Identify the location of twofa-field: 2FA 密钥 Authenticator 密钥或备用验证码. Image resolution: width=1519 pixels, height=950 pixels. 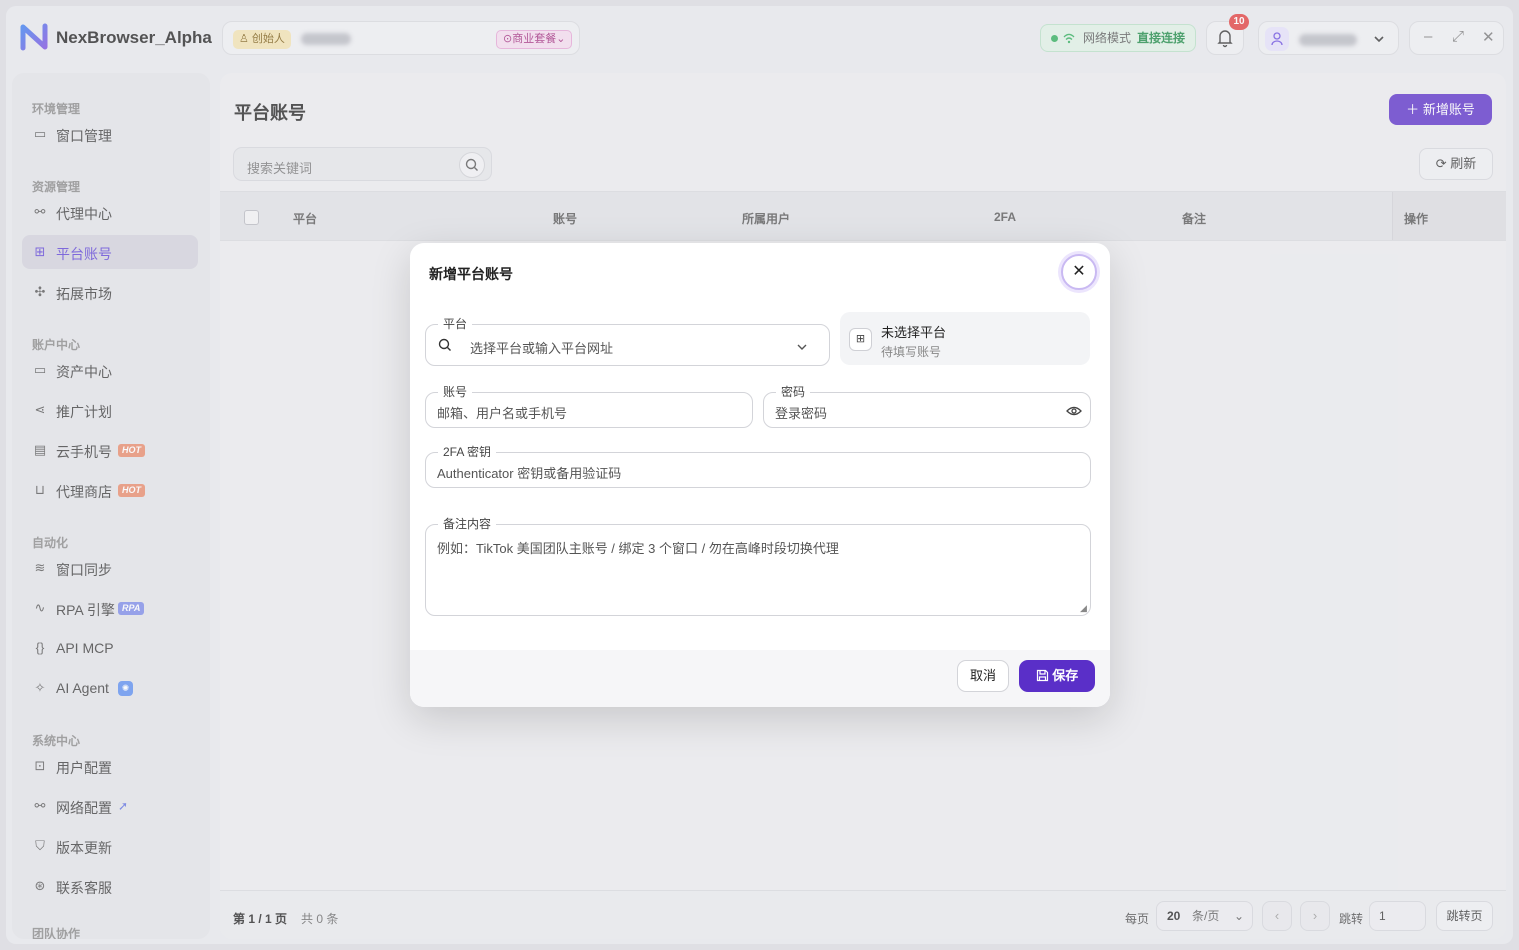
(758, 465).